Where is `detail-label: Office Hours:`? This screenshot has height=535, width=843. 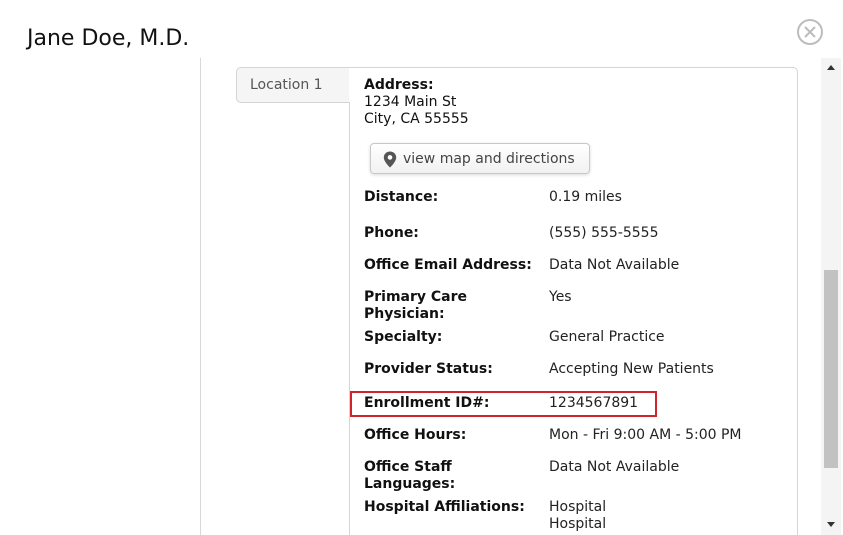 detail-label: Office Hours: is located at coordinates (415, 435).